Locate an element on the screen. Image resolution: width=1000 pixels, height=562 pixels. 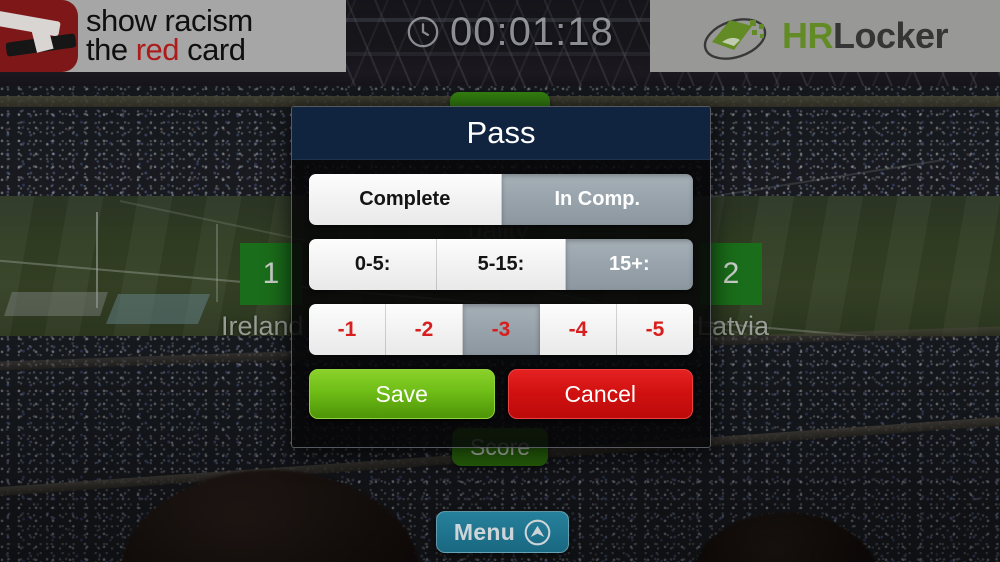
option-distance-1: 5-15: is located at coordinates (501, 264).